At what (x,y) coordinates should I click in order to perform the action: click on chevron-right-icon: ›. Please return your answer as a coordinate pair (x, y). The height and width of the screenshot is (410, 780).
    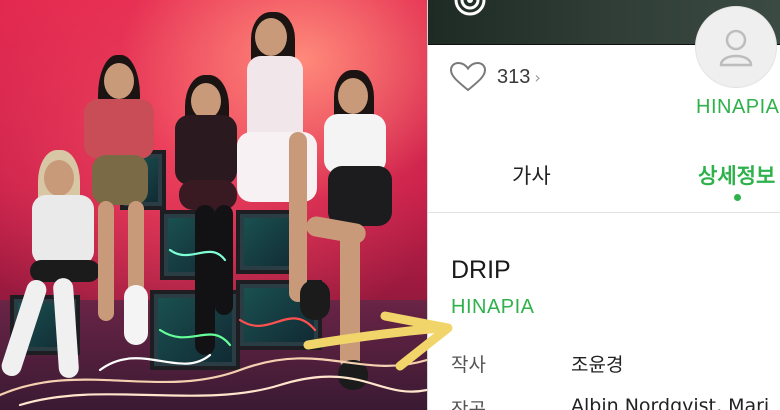
    Looking at the image, I should click on (537, 77).